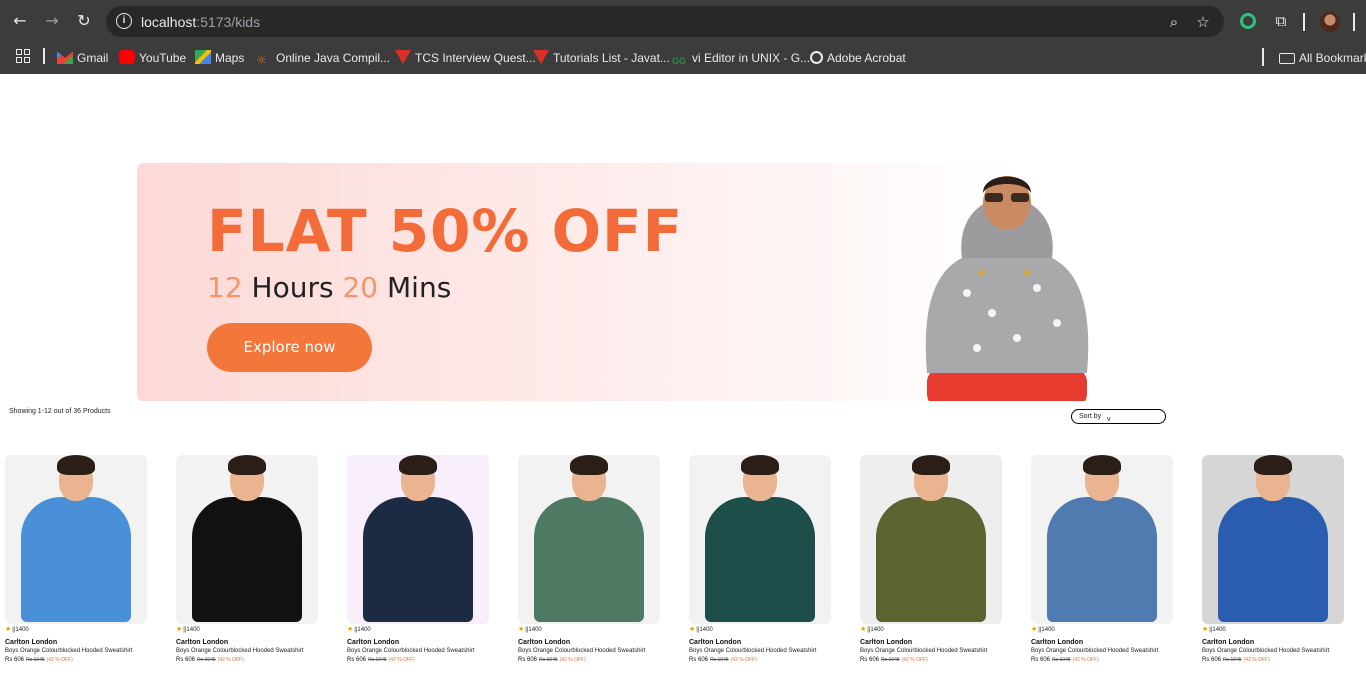 This screenshot has height=685, width=1366. I want to click on countdown-mins: 20, so click(360, 287).